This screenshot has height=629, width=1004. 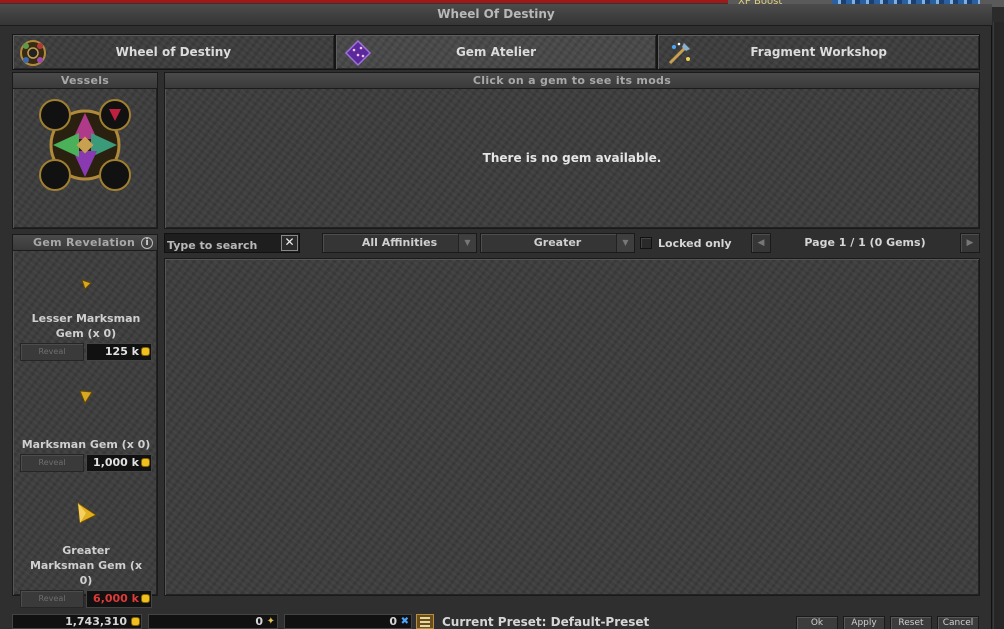 I want to click on lesser-marksman-gem: Lesser Marksman Gem (x 0) Reveal 125 k, so click(x=86, y=319).